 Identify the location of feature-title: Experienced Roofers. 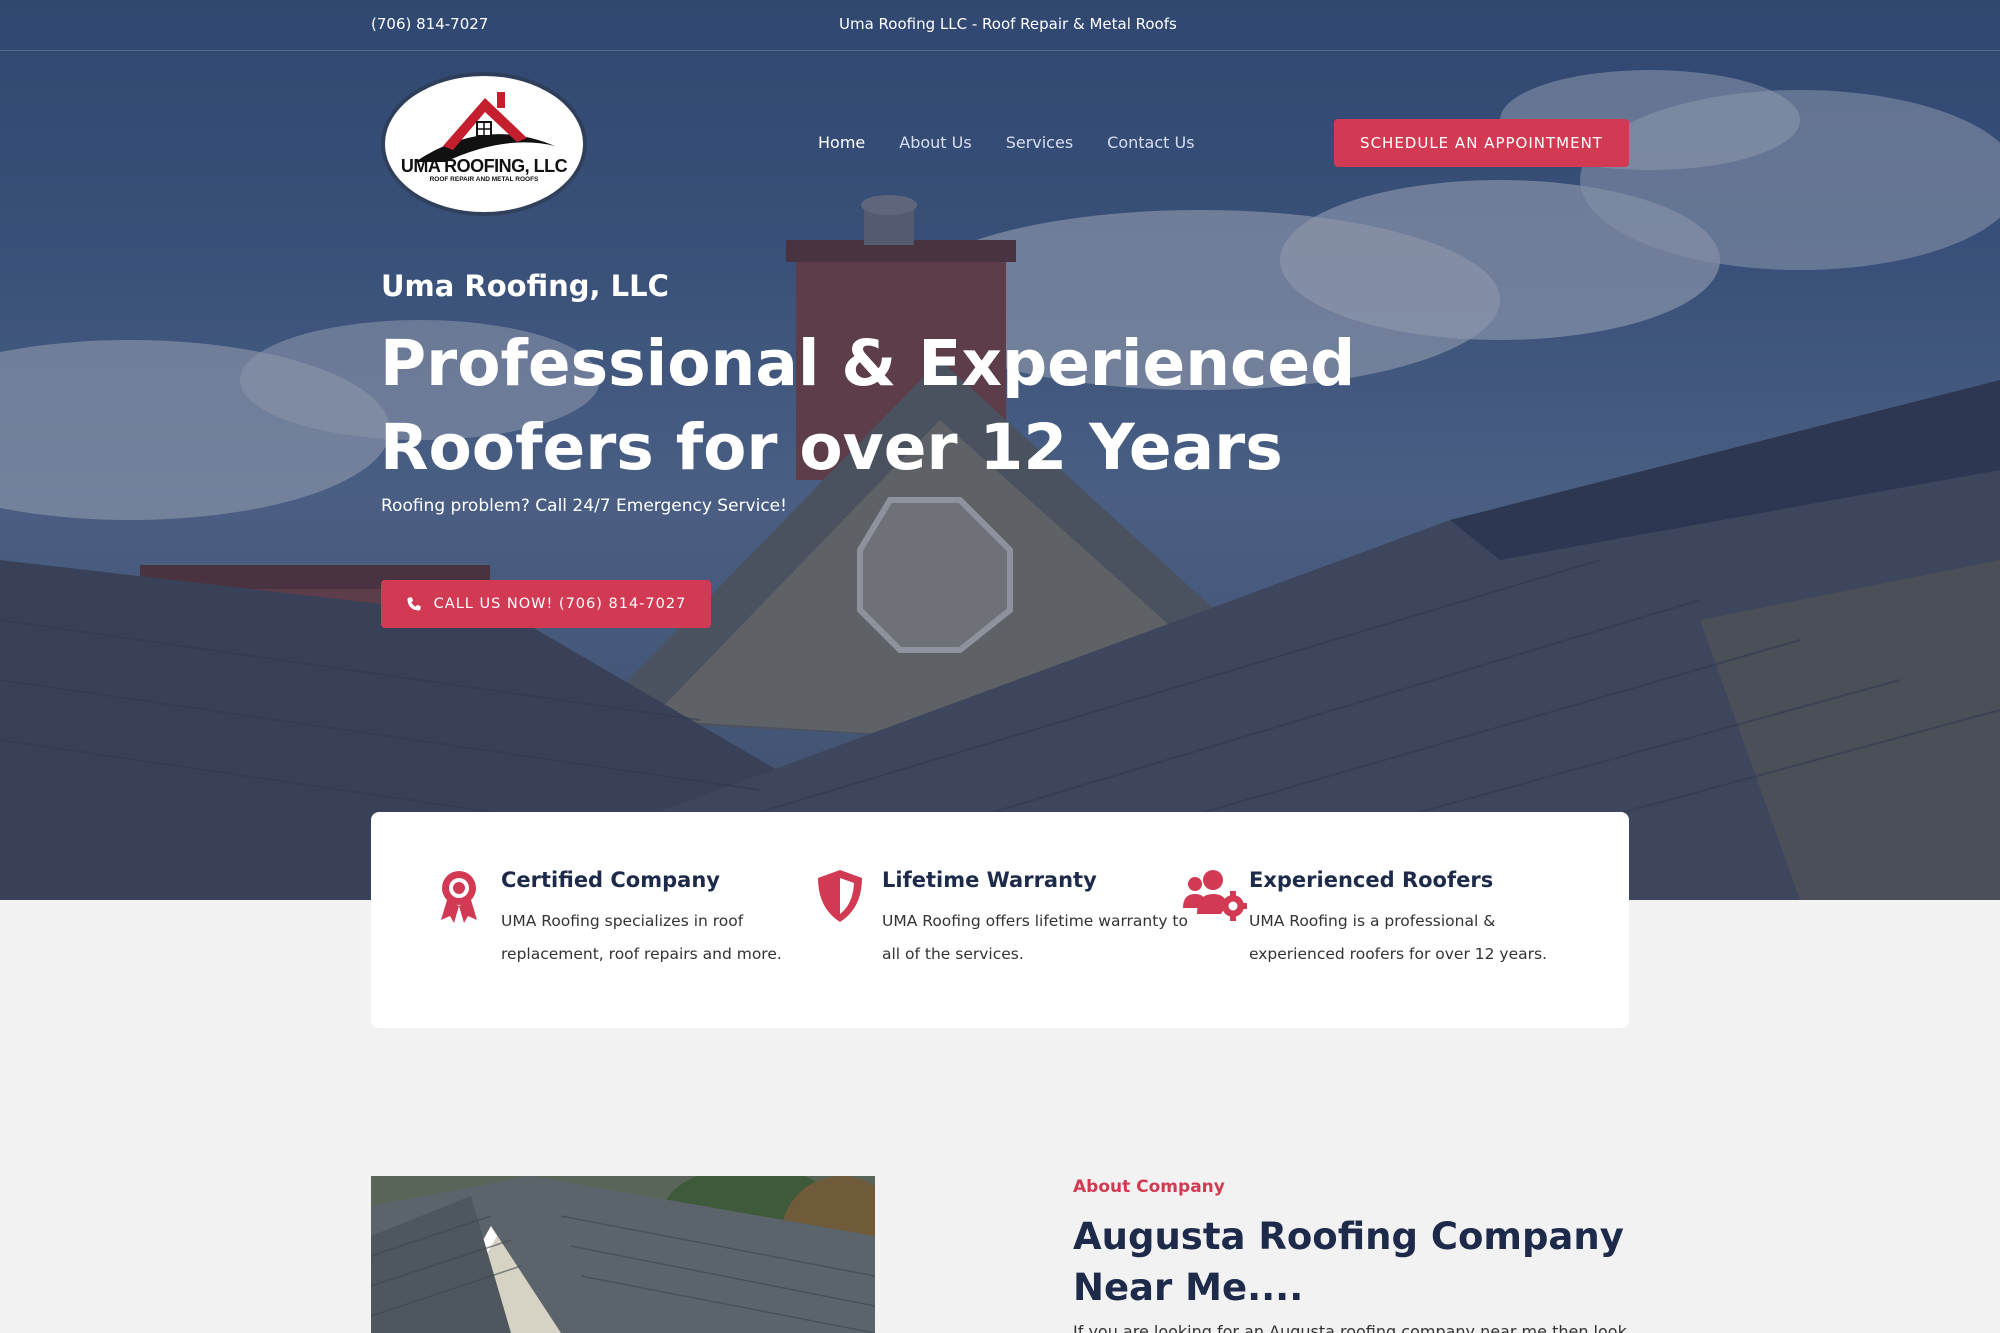
(1371, 880).